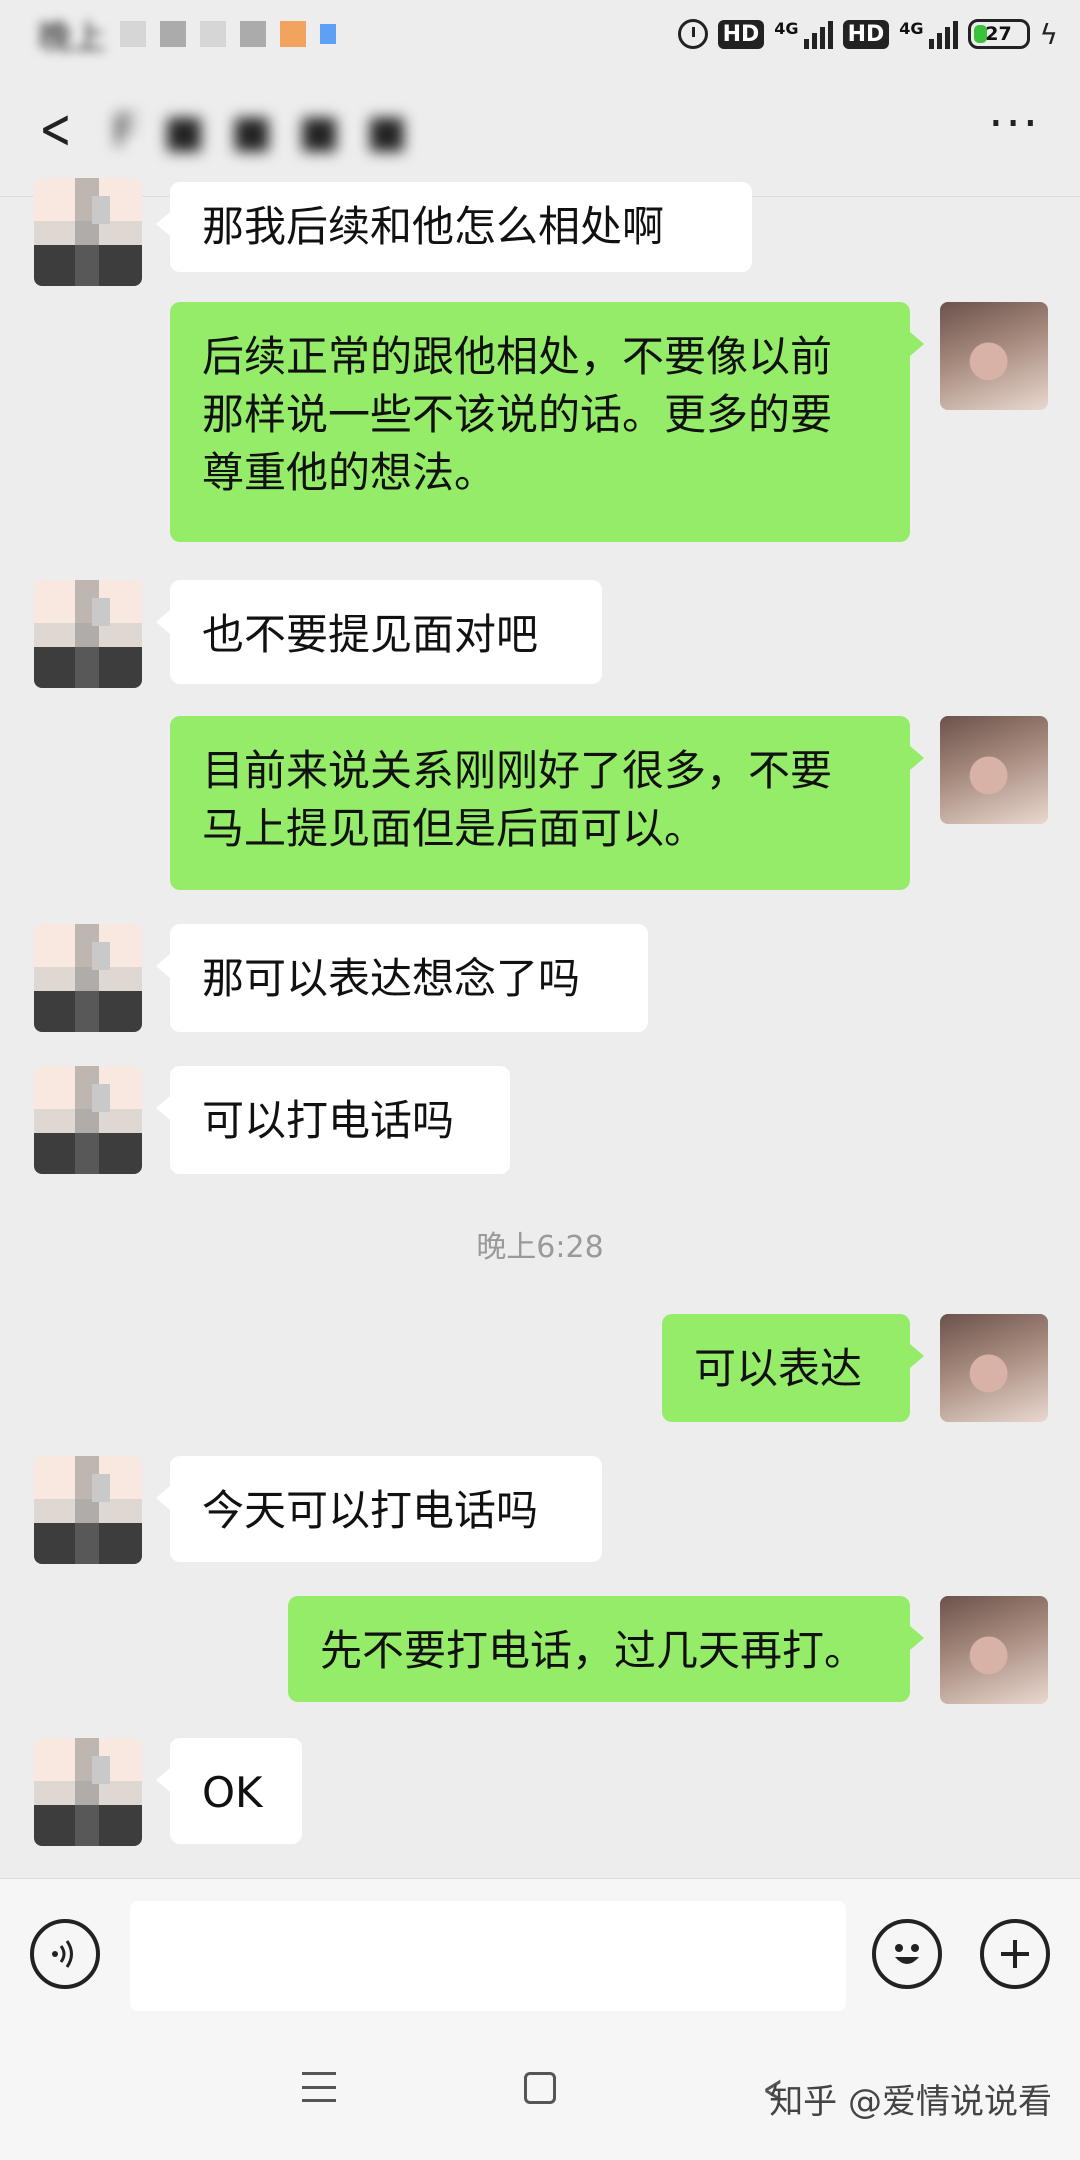 This screenshot has height=2160, width=1080. I want to click on input-bar, so click(540, 1952).